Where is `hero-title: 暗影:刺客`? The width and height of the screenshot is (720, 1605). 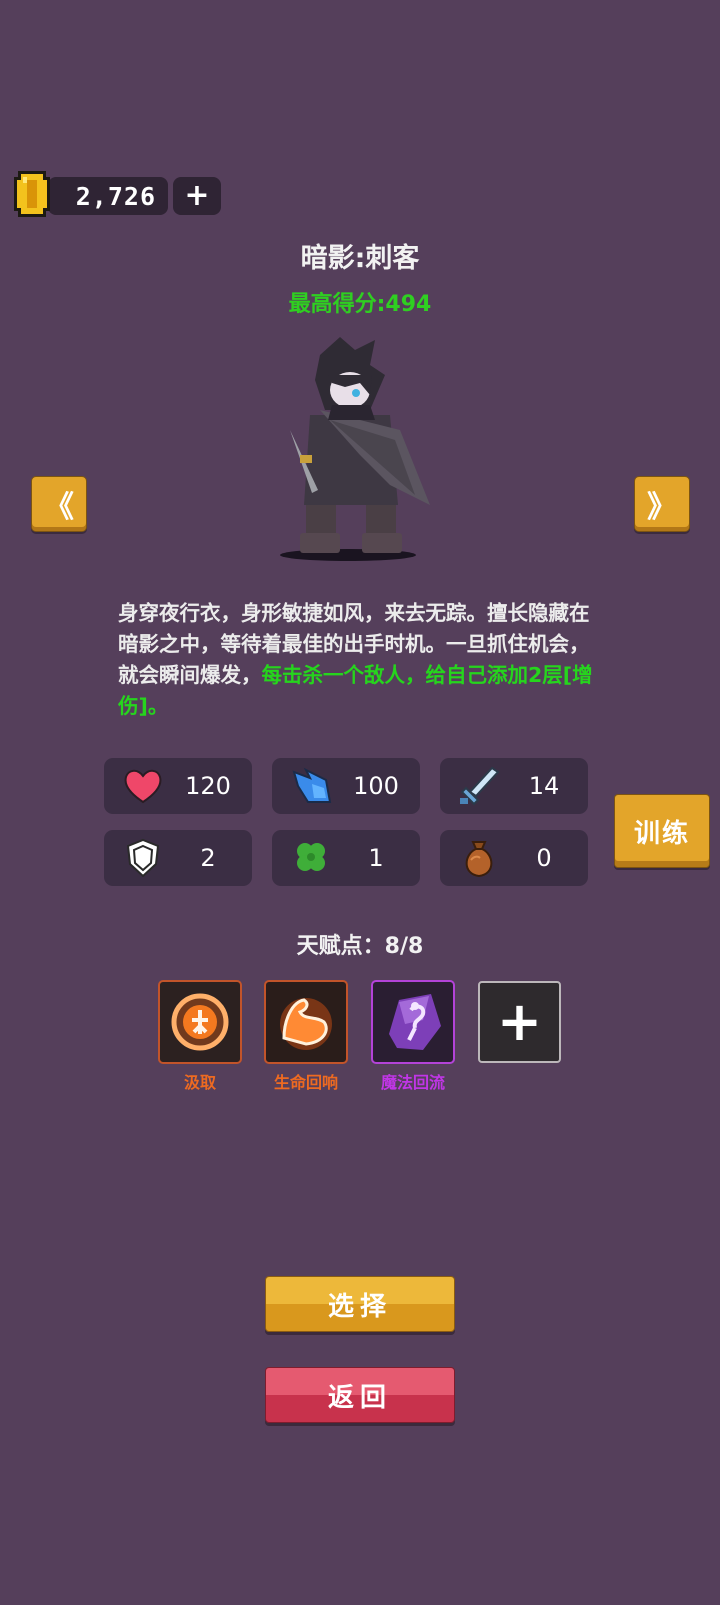 hero-title: 暗影:刺客 is located at coordinates (360, 258).